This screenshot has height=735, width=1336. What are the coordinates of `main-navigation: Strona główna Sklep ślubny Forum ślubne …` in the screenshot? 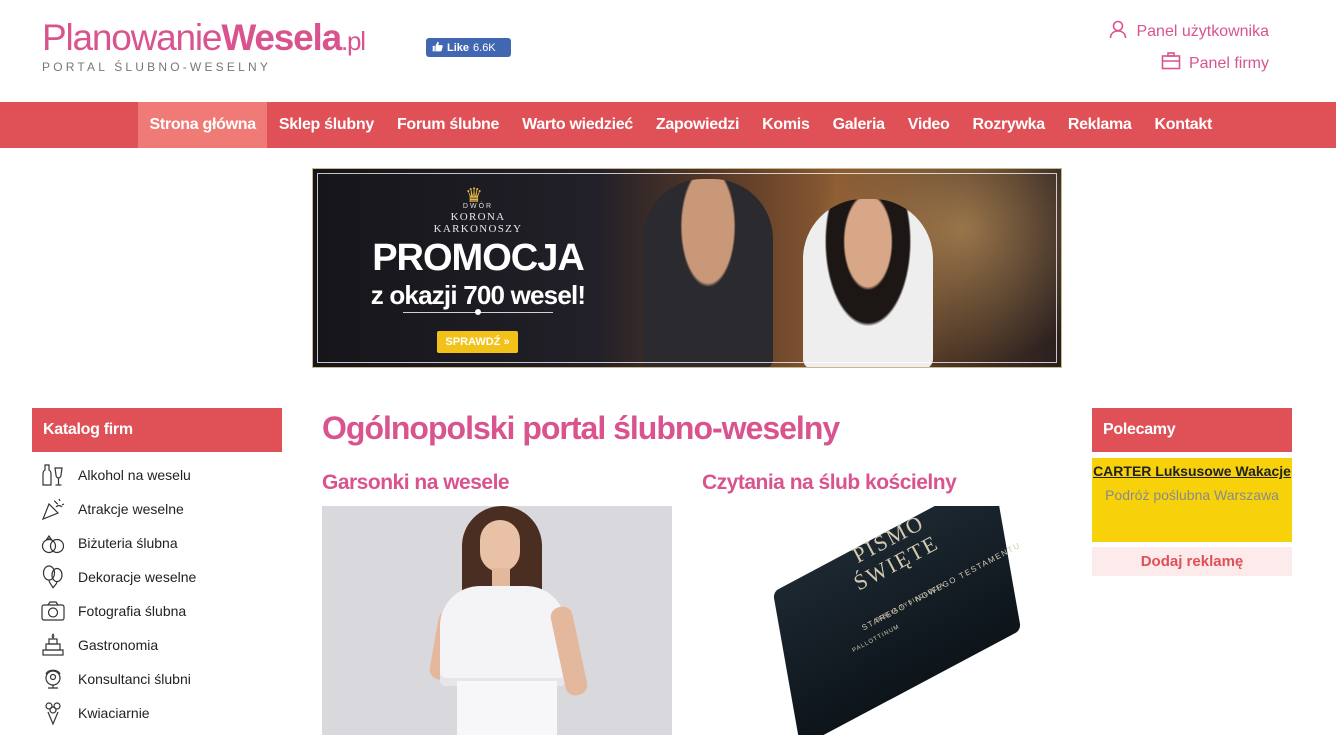 It's located at (668, 125).